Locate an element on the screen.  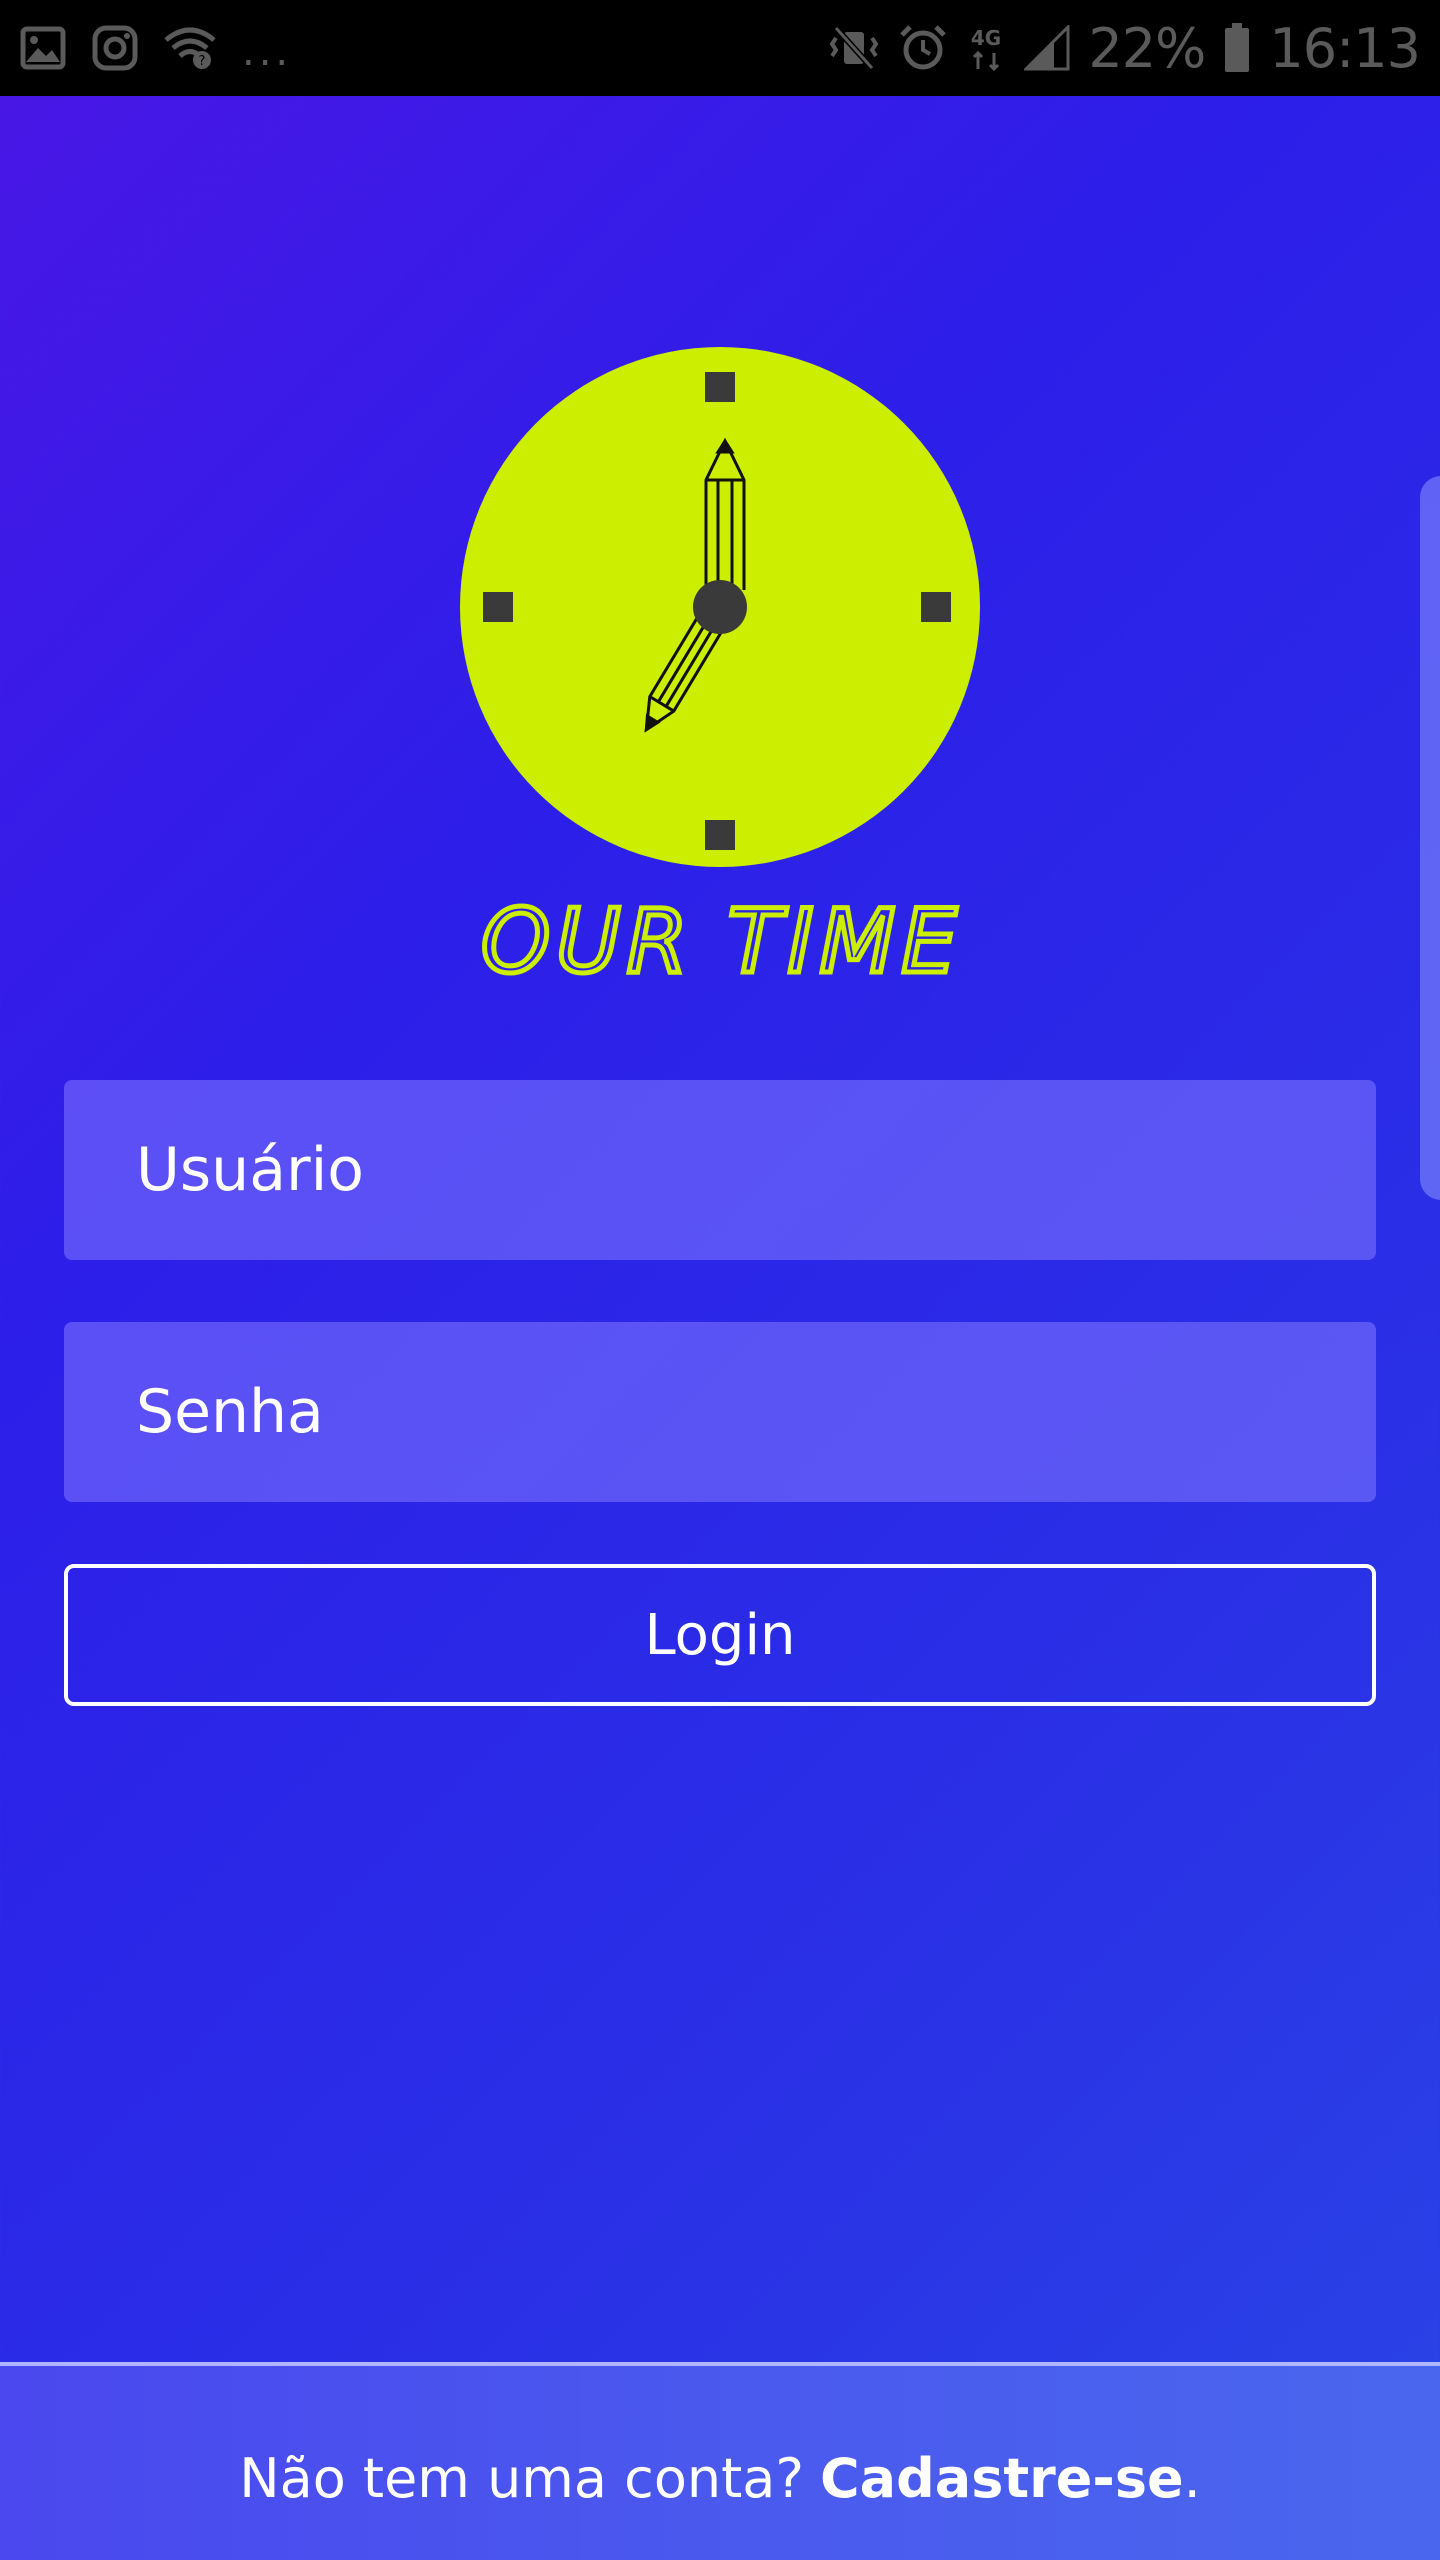
clock-center is located at coordinates (720, 607).